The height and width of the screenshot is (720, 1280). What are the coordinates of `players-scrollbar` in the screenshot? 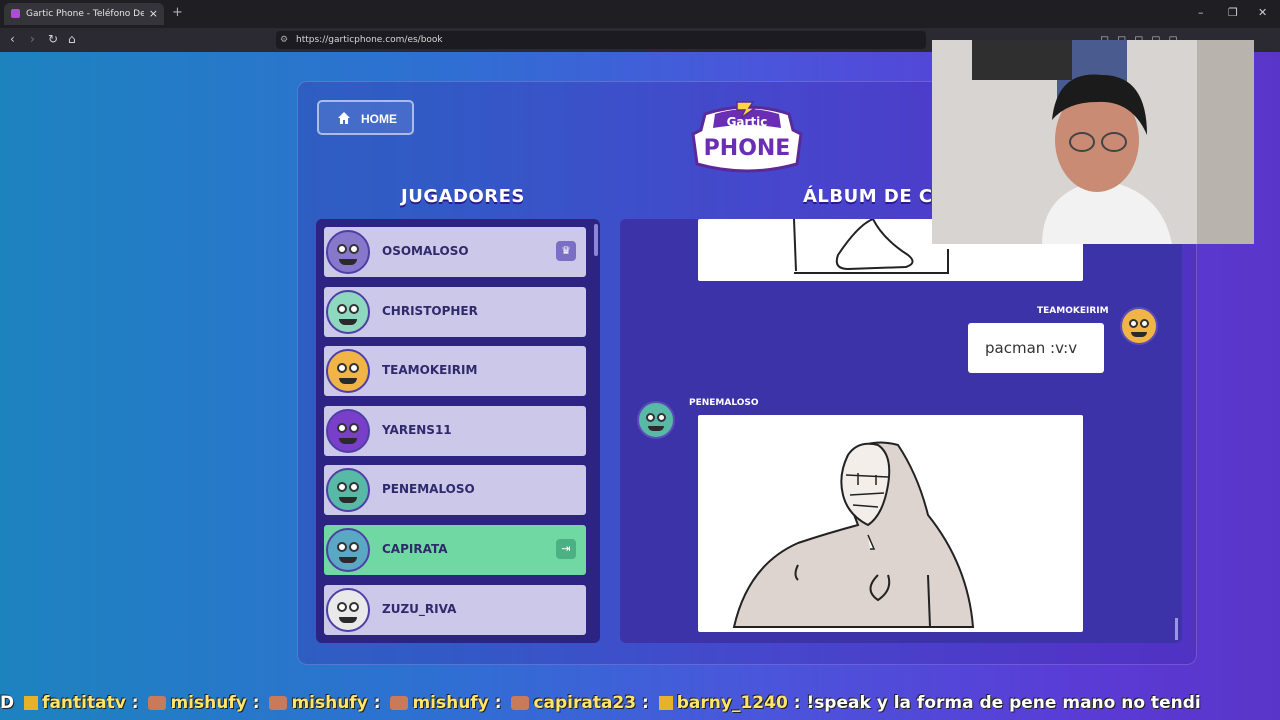 It's located at (596, 240).